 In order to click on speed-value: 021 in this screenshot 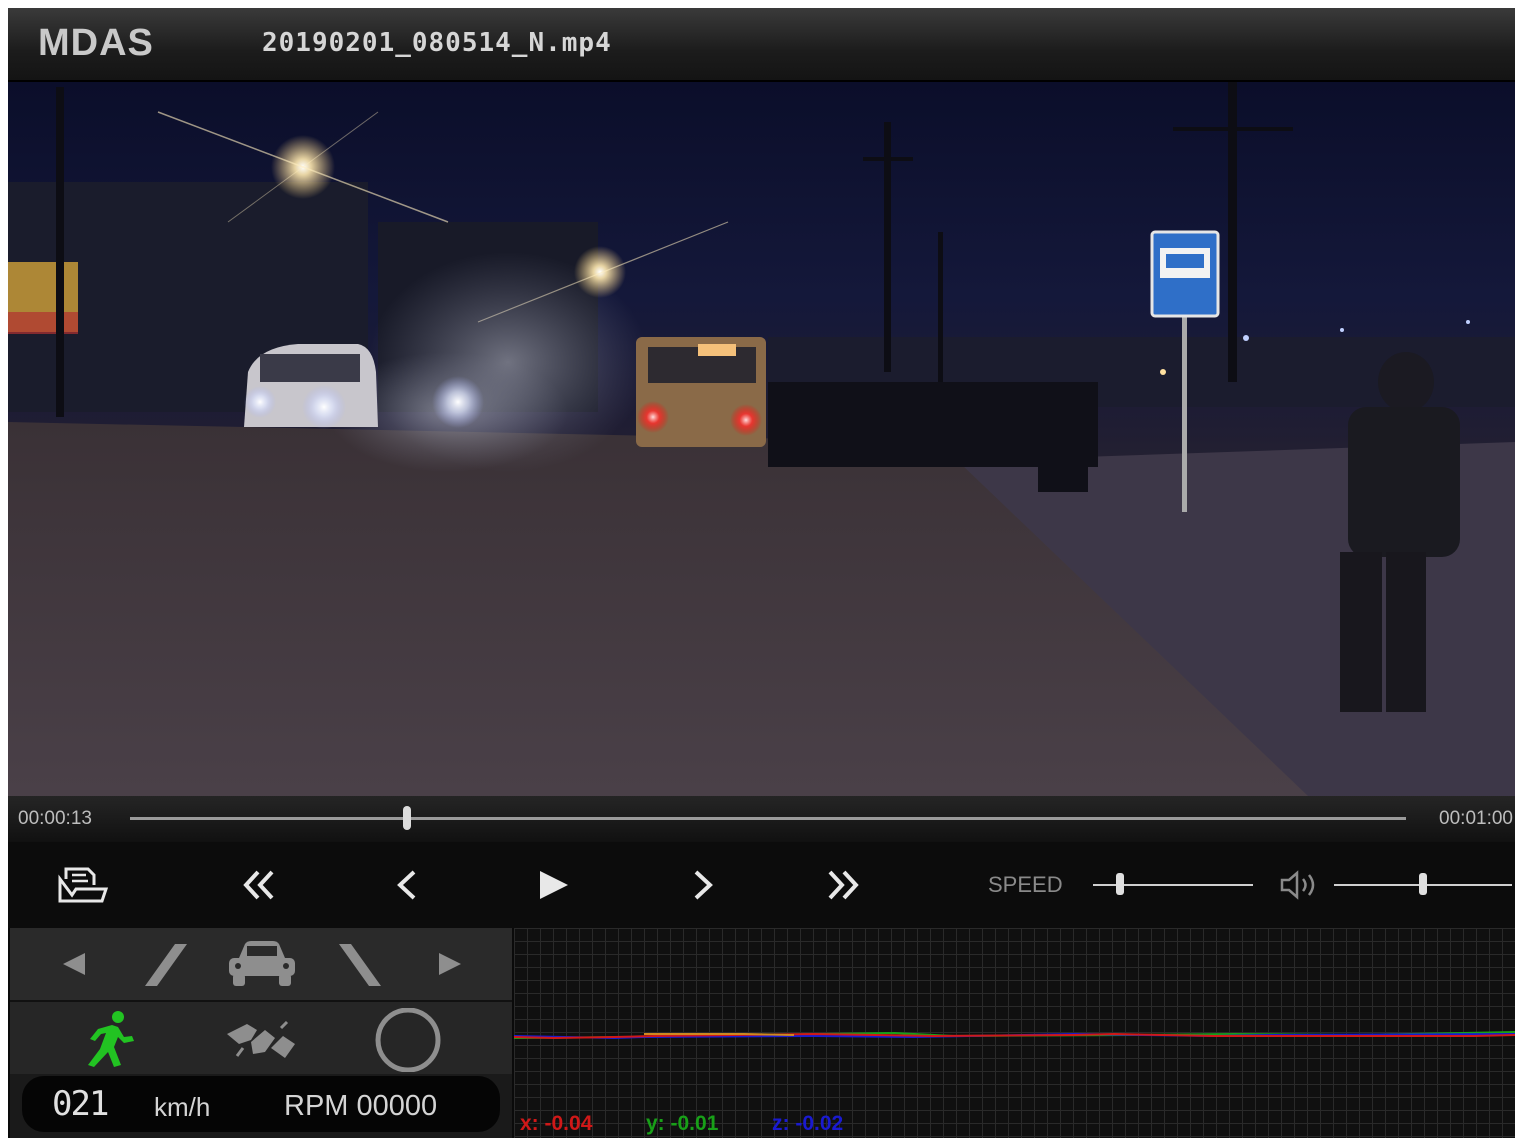, I will do `click(80, 1104)`.